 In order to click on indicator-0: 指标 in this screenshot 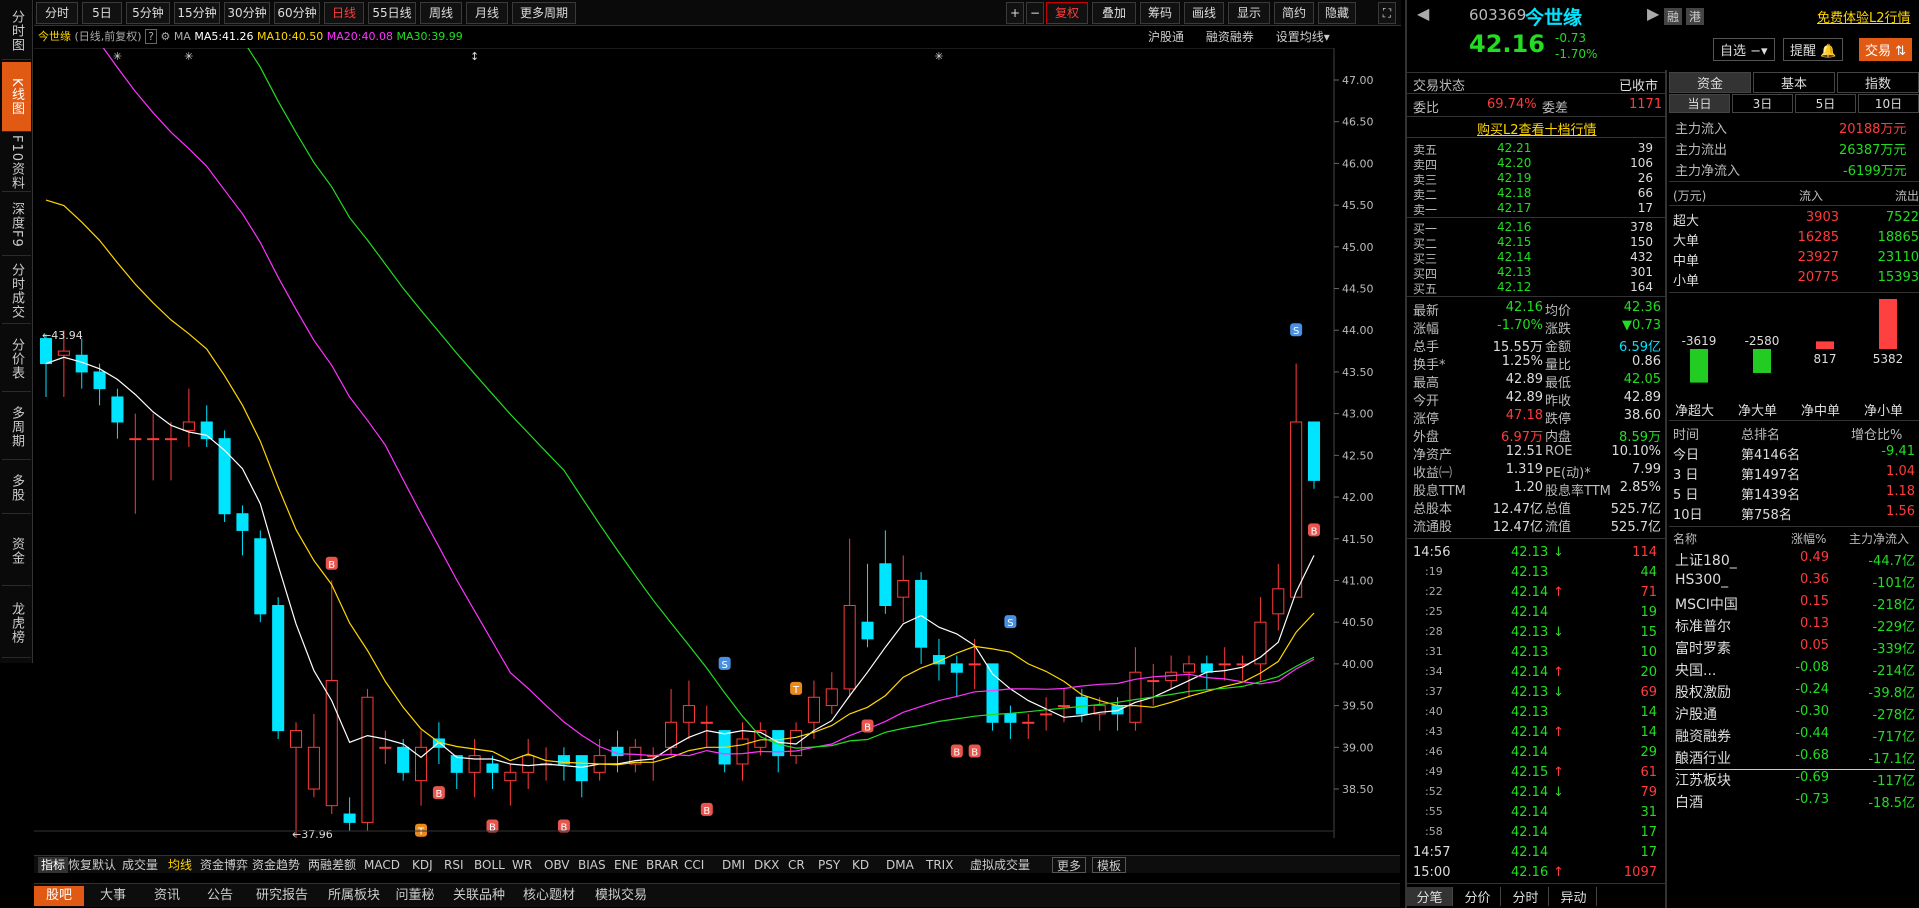, I will do `click(53, 865)`.